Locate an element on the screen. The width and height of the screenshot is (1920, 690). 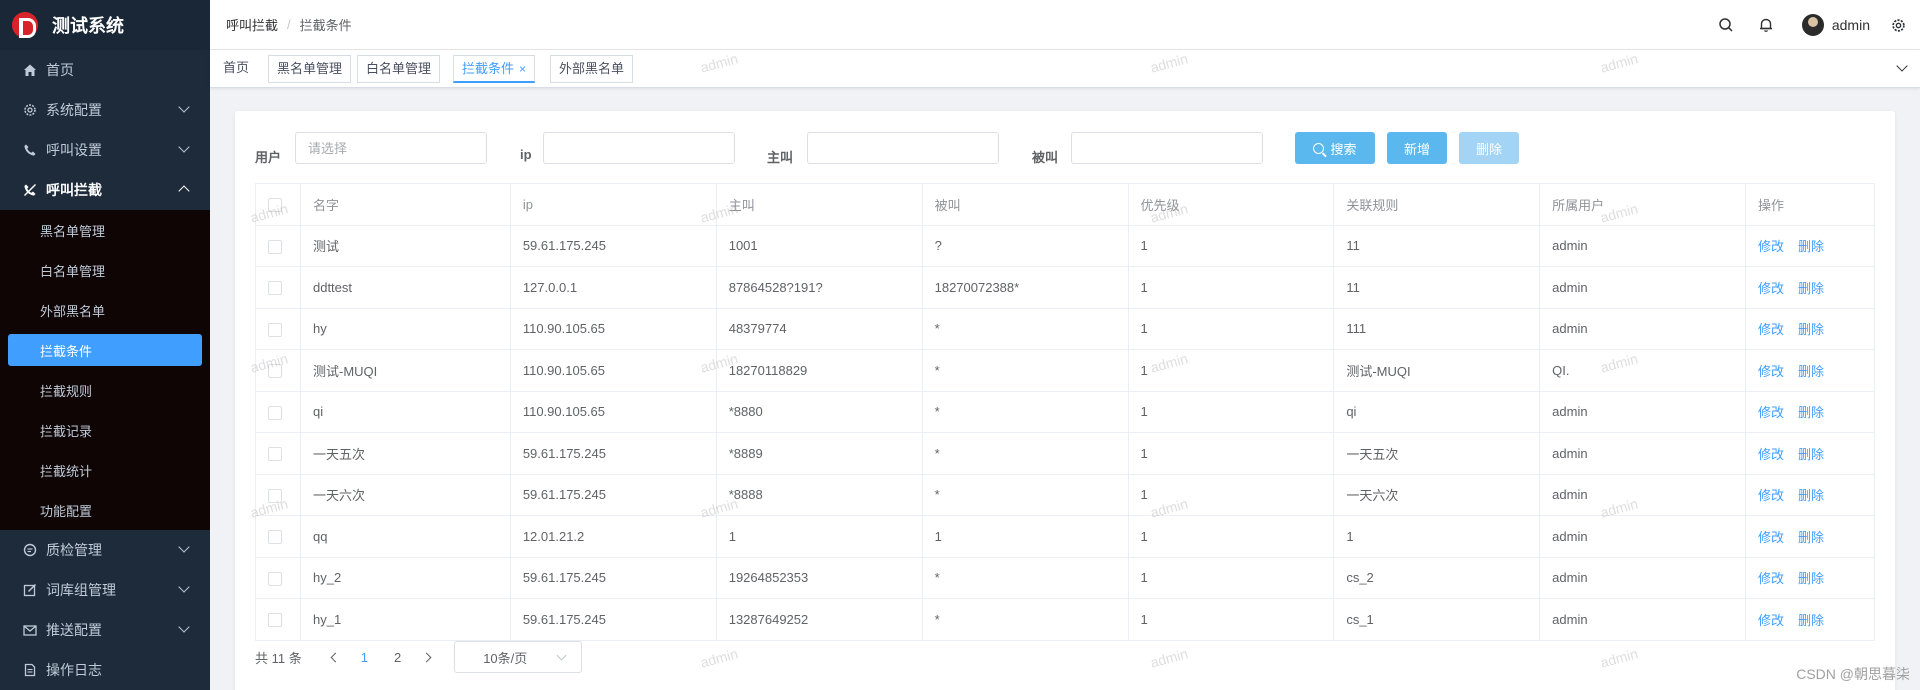
avatar is located at coordinates (1812, 25).